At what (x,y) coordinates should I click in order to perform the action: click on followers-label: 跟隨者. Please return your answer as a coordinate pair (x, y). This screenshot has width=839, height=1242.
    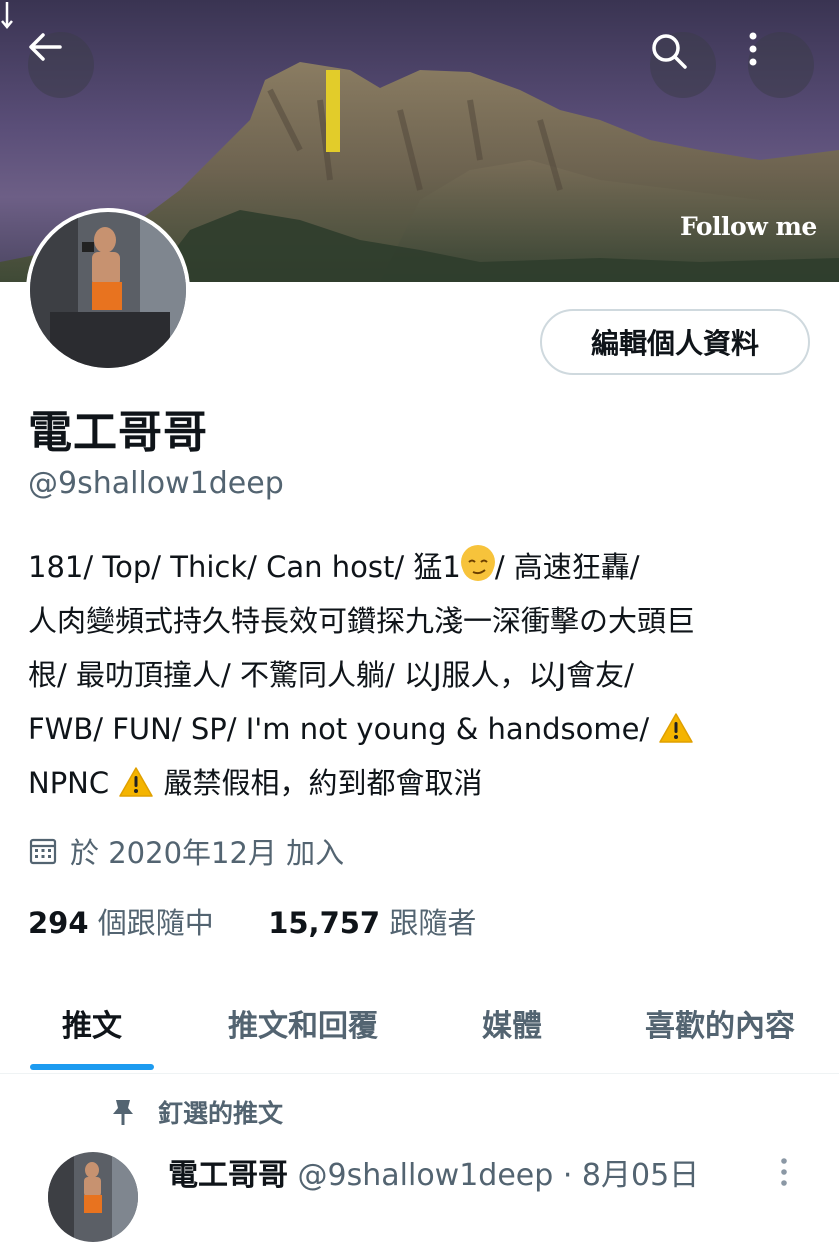
    Looking at the image, I should click on (428, 923).